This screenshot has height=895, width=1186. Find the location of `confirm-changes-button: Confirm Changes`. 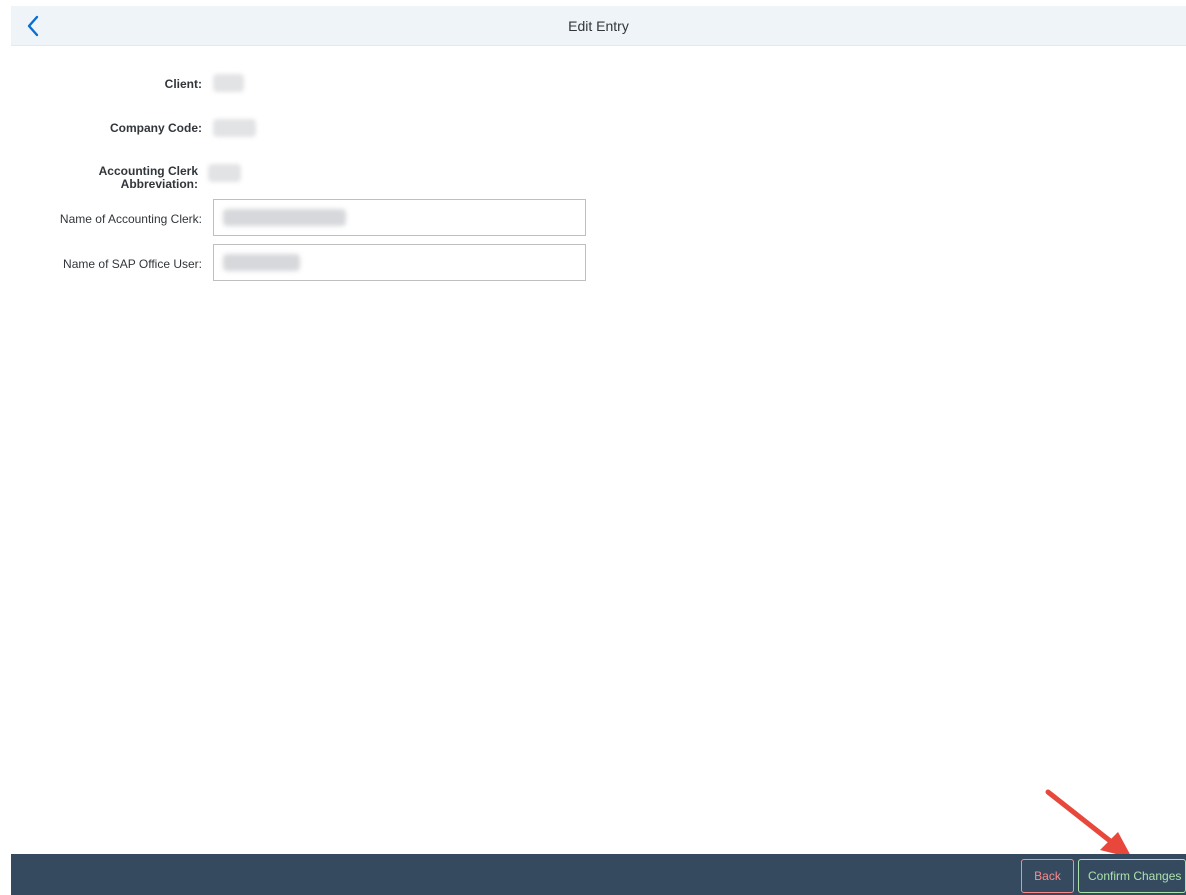

confirm-changes-button: Confirm Changes is located at coordinates (1132, 876).